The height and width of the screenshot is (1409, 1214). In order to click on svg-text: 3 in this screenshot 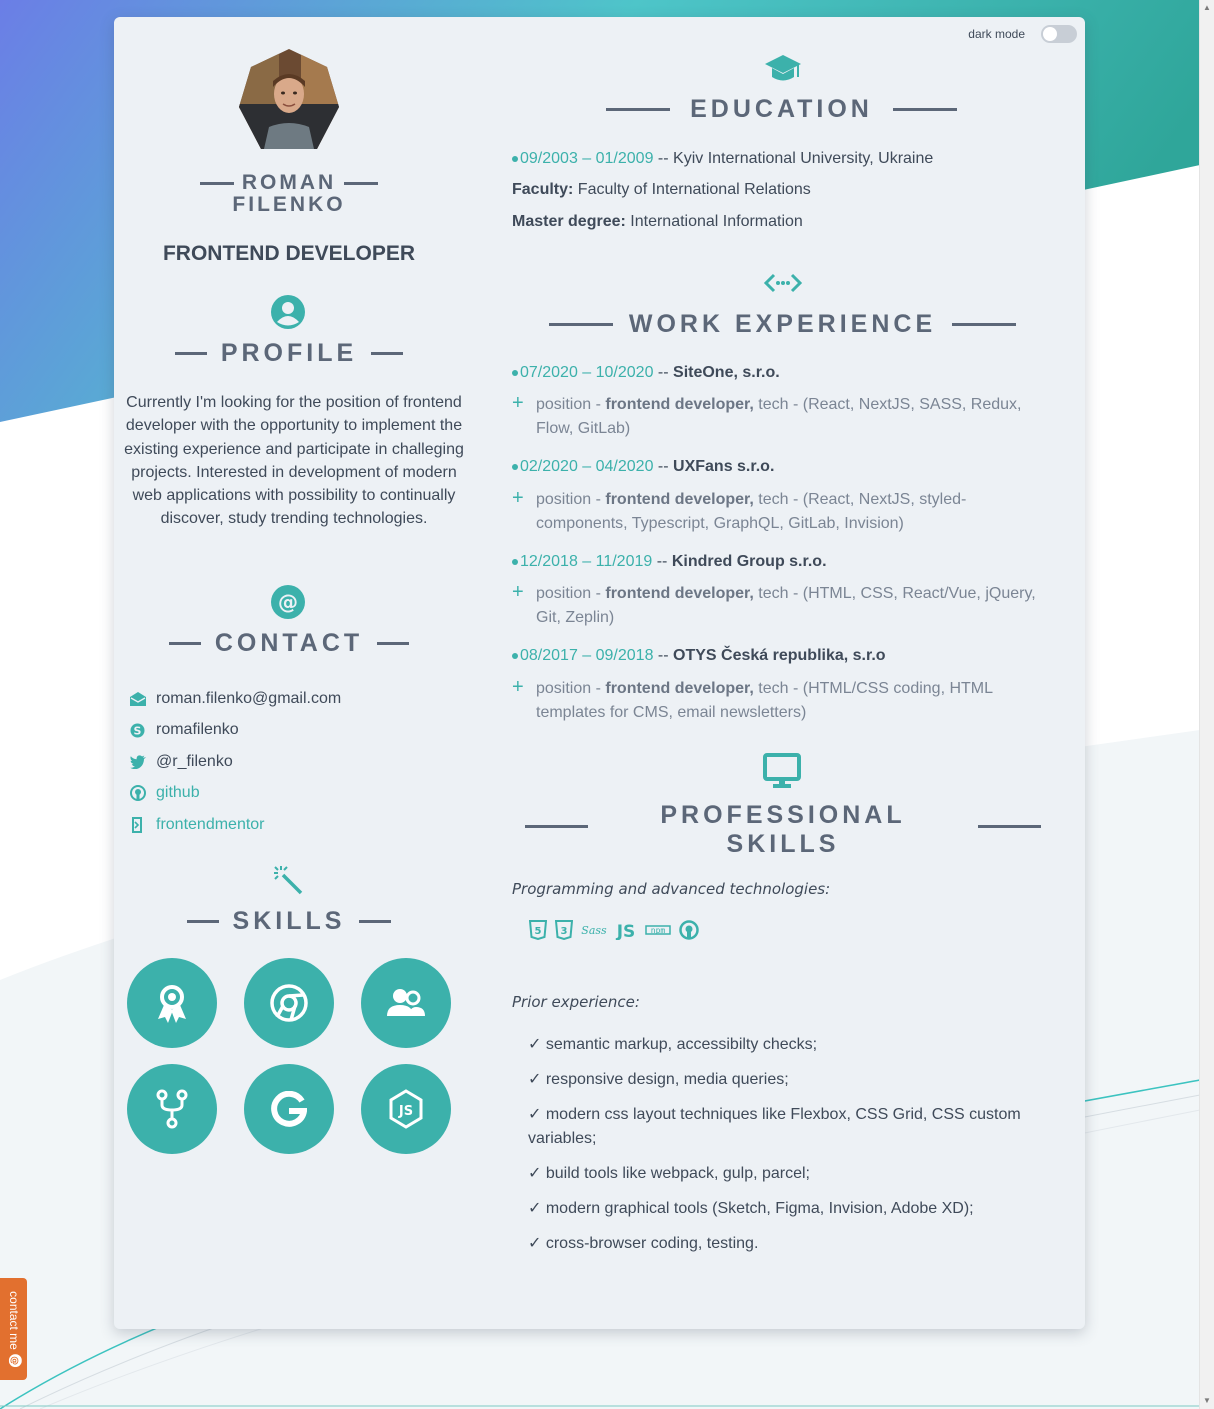, I will do `click(564, 931)`.